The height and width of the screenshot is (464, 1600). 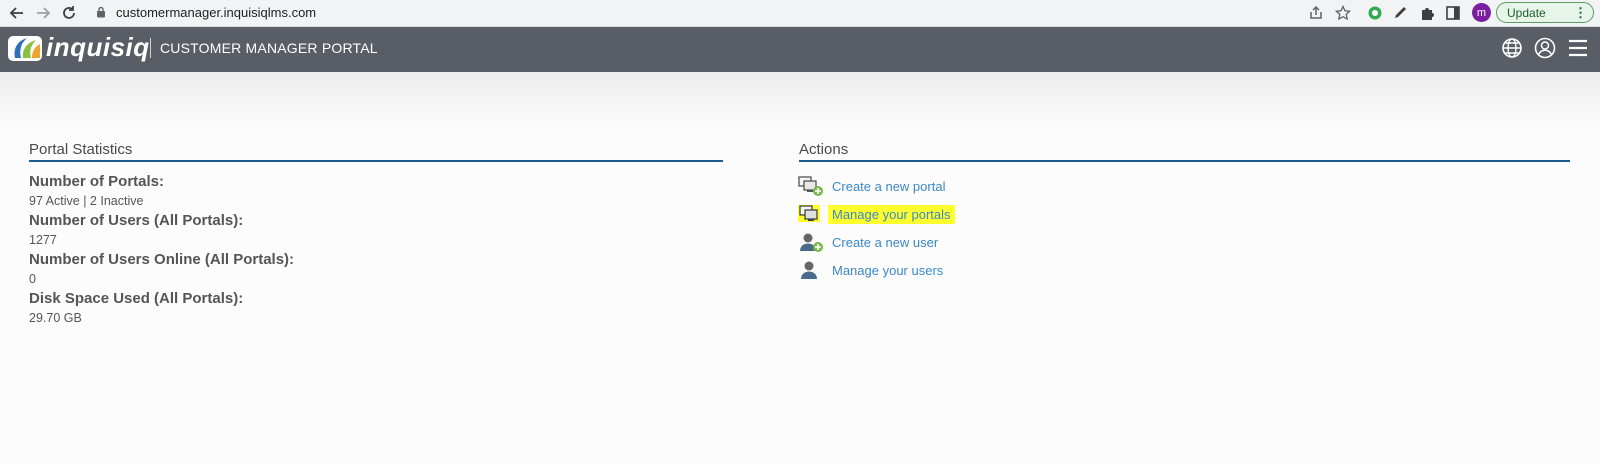 What do you see at coordinates (1375, 13) in the screenshot?
I see `extension-green-icon` at bounding box center [1375, 13].